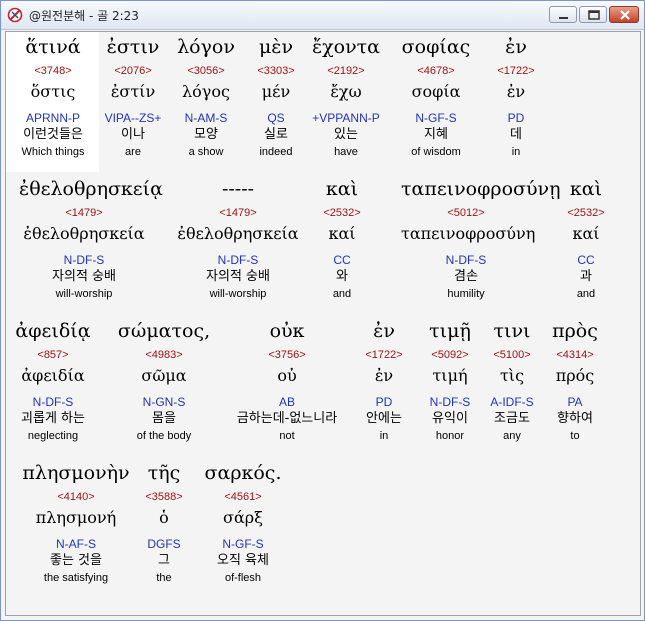  I want to click on word-cell: σαρκός. <4561> σάρξ N-GF-S 오직 육체 of-flesh, so click(243, 522).